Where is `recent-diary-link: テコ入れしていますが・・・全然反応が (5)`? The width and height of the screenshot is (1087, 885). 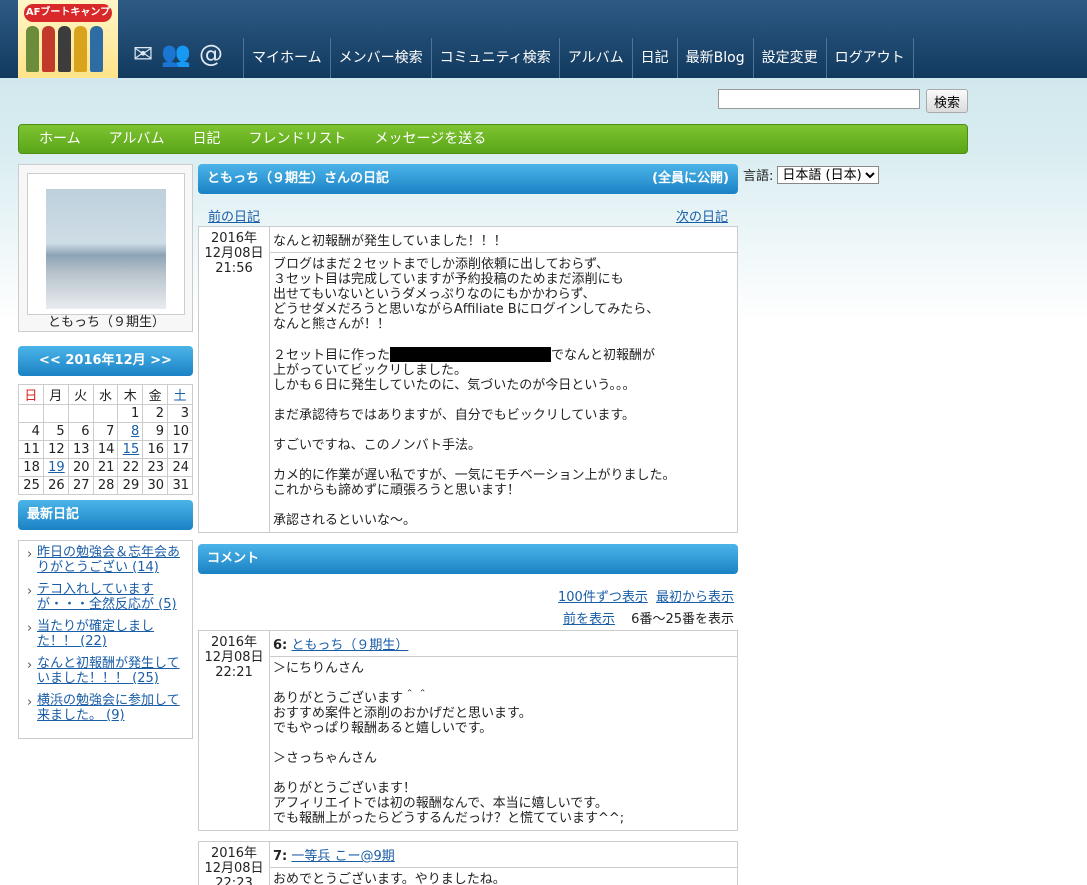 recent-diary-link: テコ入れしていますが・・・全然反応が (5) is located at coordinates (107, 597).